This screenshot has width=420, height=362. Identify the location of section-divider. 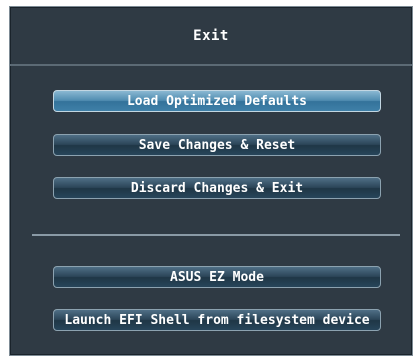
(216, 235).